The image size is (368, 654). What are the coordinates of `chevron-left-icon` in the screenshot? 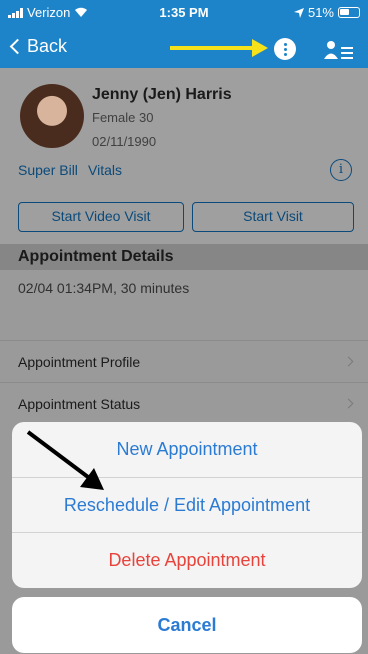 It's located at (17, 46).